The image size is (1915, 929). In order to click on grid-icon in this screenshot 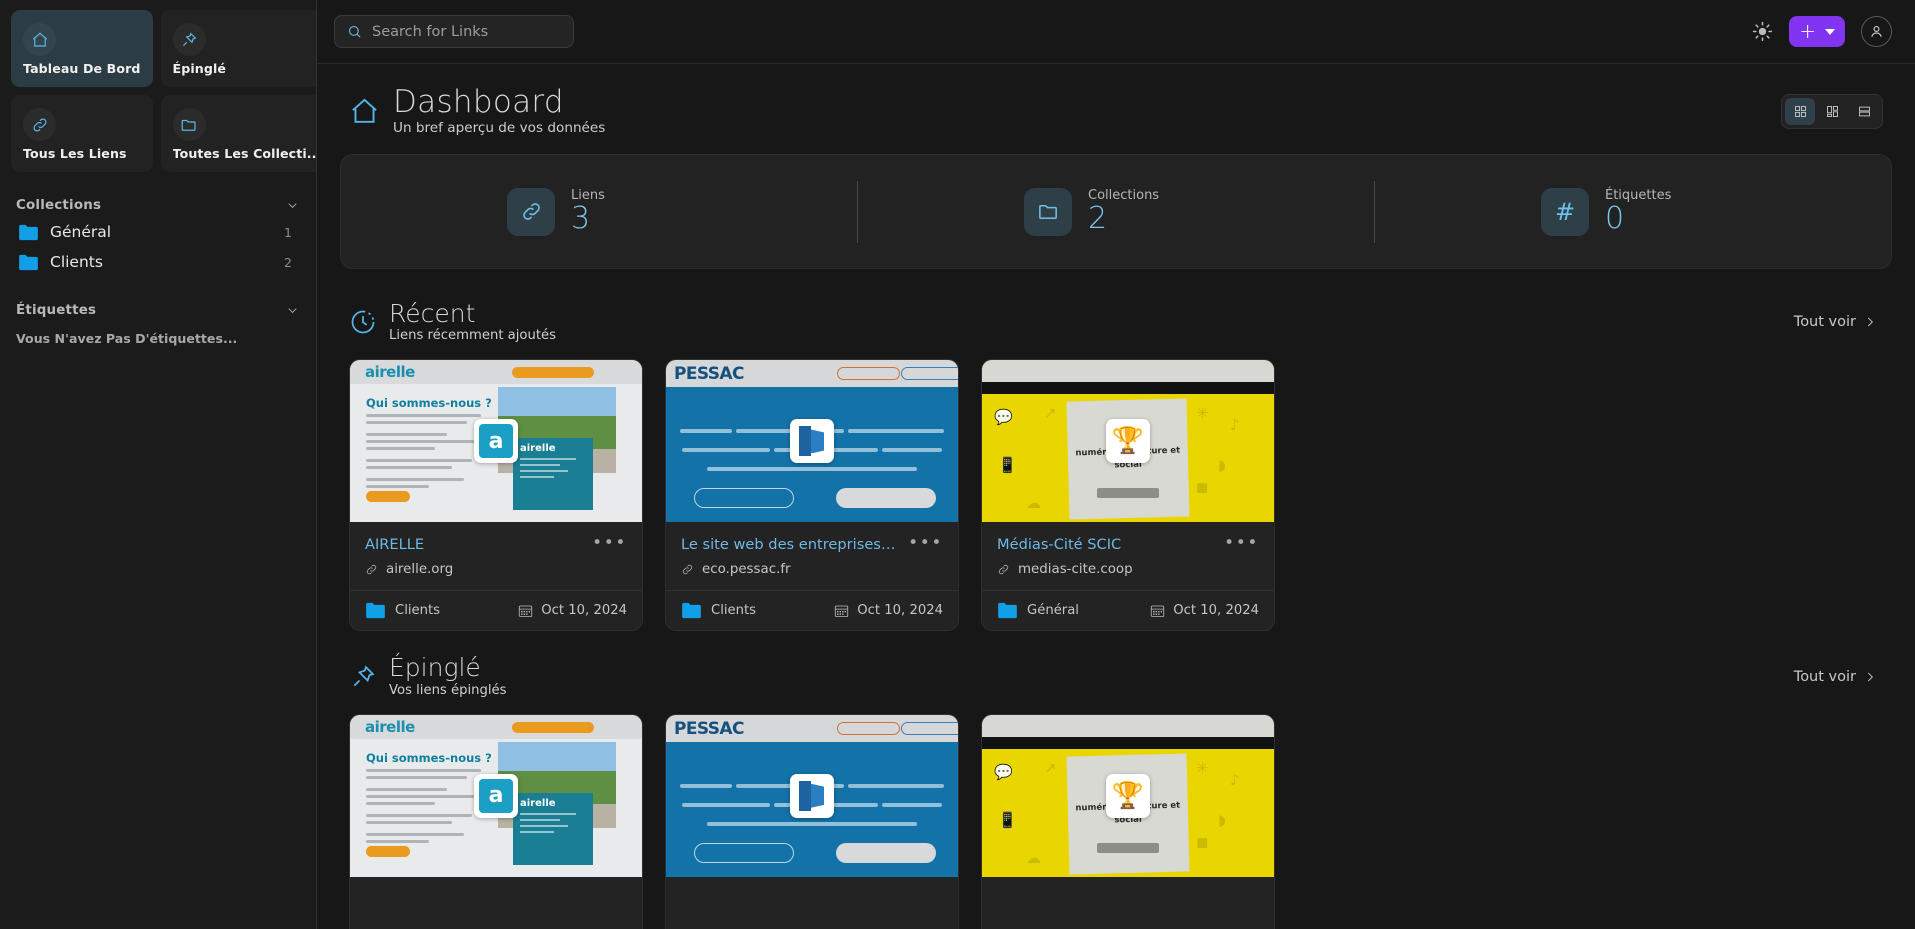, I will do `click(1800, 111)`.